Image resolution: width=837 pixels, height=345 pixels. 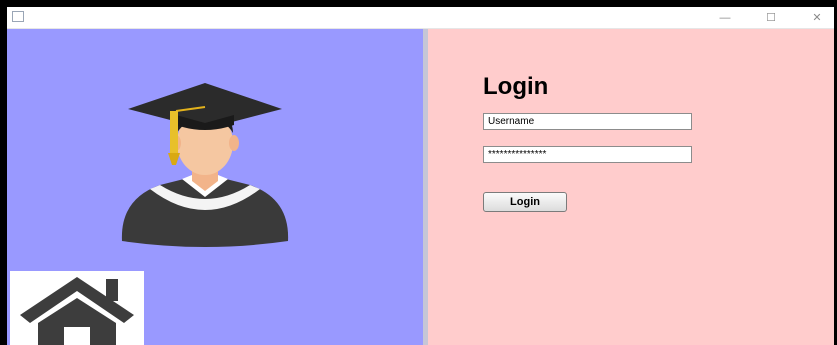 I want to click on maximize-button: ☐, so click(x=771, y=17).